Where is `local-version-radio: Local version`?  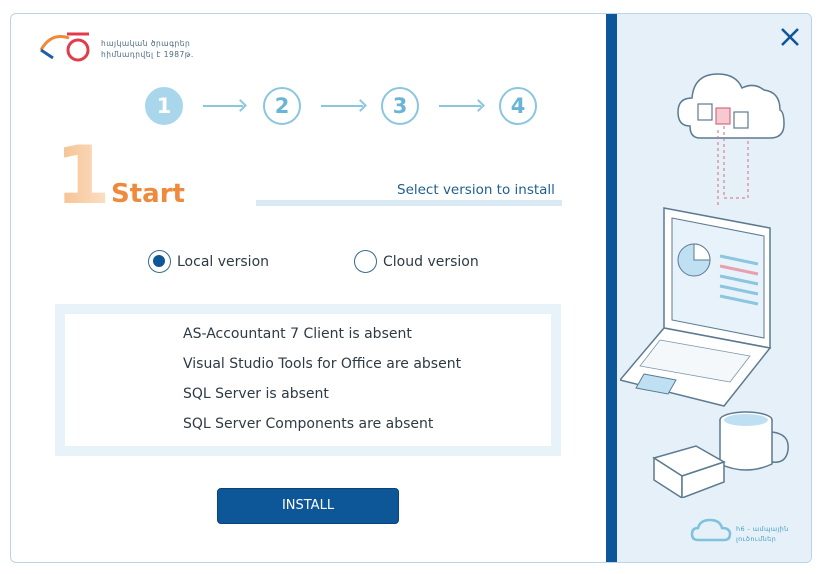 local-version-radio: Local version is located at coordinates (208, 261).